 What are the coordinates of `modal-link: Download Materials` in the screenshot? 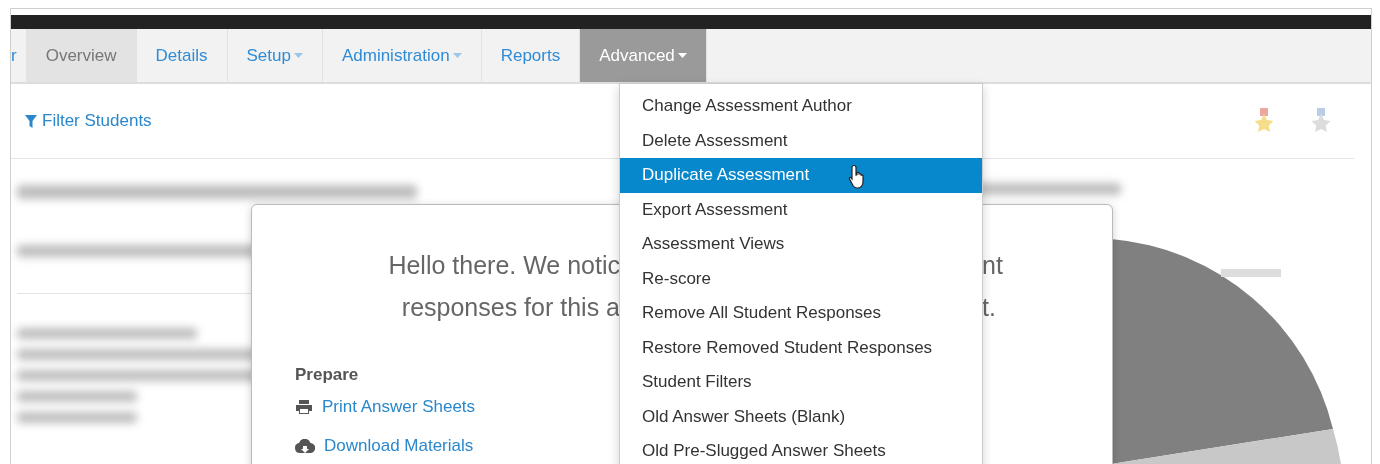 It's located at (384, 446).